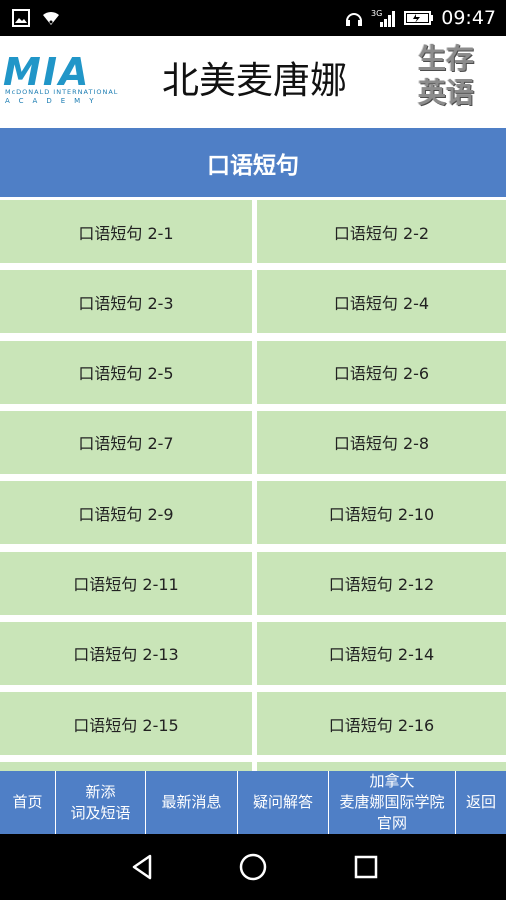  What do you see at coordinates (126, 442) in the screenshot?
I see `lesson-item: 口语短句 2-7` at bounding box center [126, 442].